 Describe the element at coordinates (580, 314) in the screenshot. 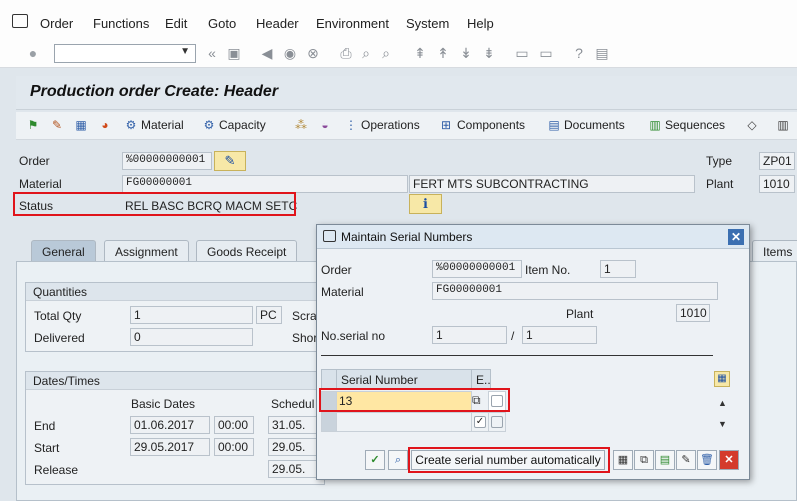

I see `dialog-plant-label: Plant` at that location.